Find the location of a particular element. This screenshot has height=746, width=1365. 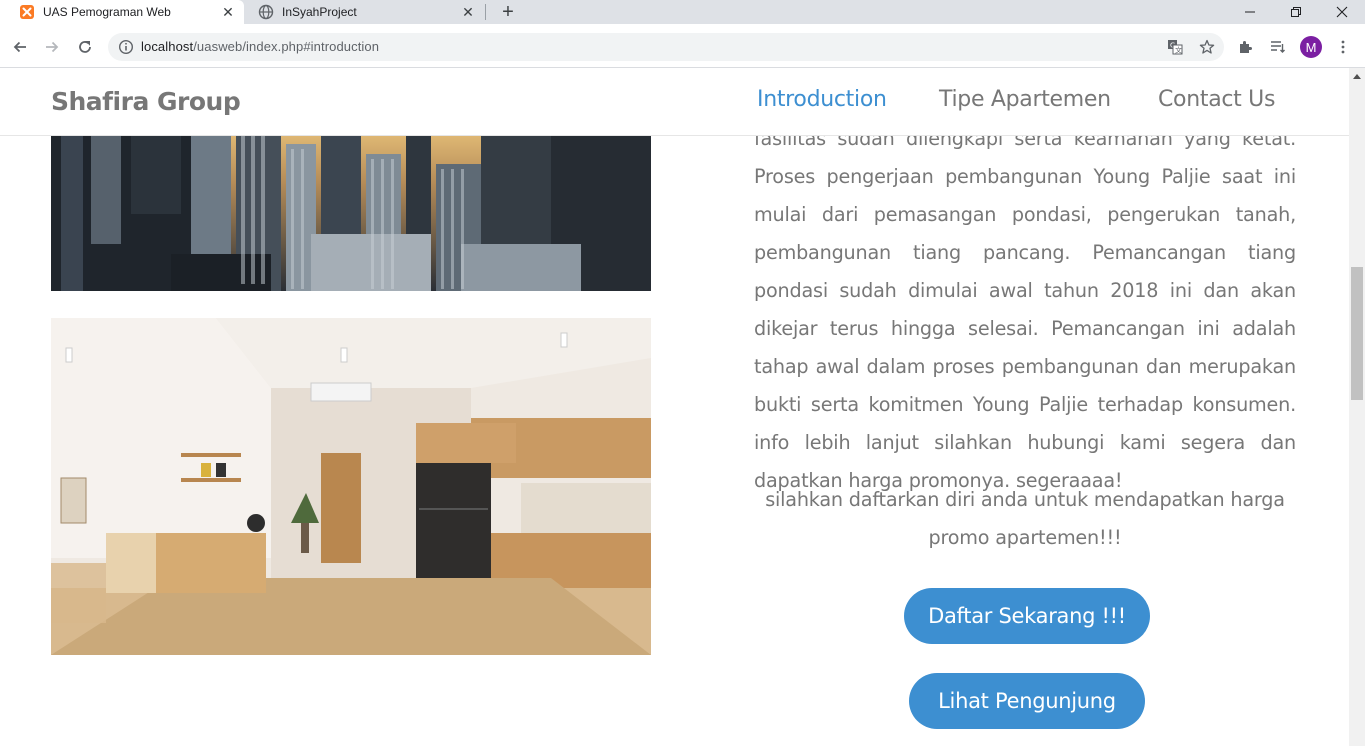

minimize-icon is located at coordinates (1250, 12).